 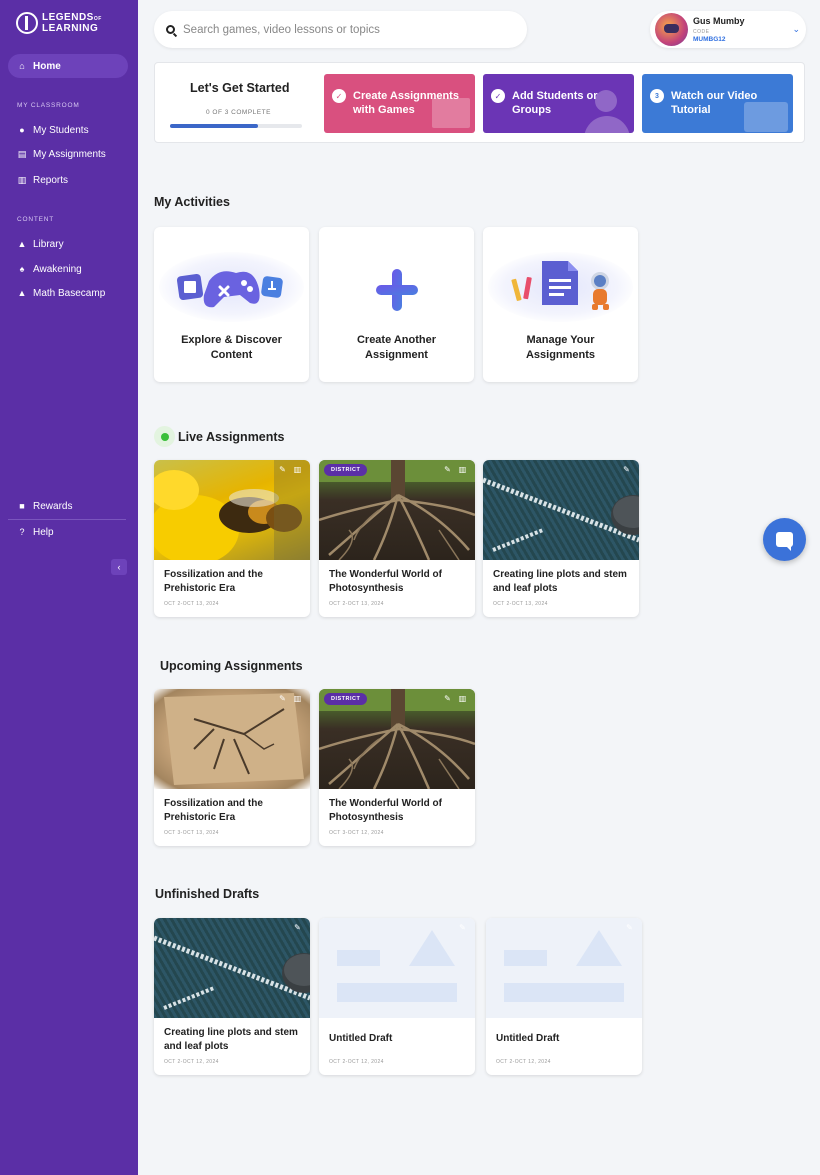 What do you see at coordinates (68, 532) in the screenshot?
I see `sidebar-item-help: ? Help` at bounding box center [68, 532].